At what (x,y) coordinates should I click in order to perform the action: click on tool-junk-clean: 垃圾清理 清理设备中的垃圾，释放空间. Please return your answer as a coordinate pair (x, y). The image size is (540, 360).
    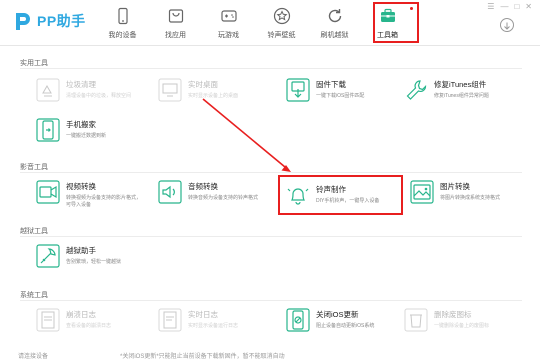
    Looking at the image, I should click on (83, 90).